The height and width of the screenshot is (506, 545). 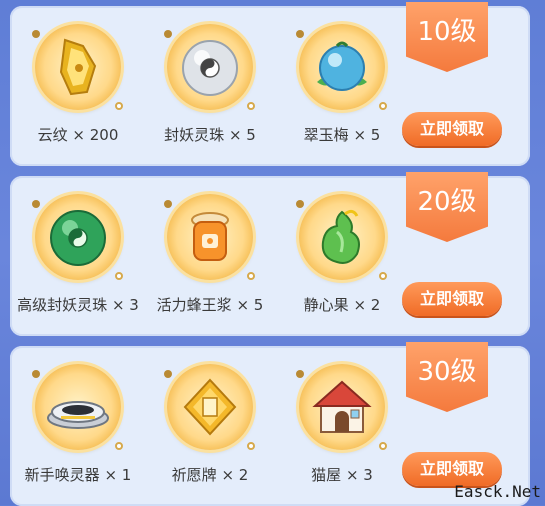 I want to click on wish-plaque-icon, so click(x=210, y=407).